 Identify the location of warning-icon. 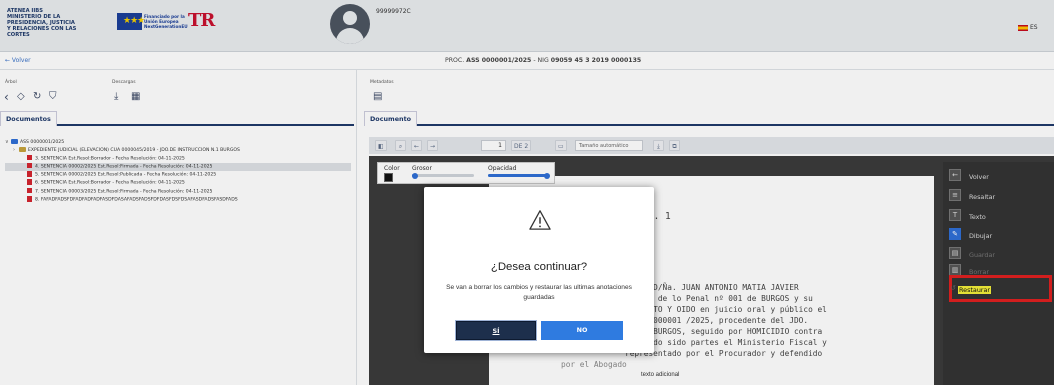
(540, 220).